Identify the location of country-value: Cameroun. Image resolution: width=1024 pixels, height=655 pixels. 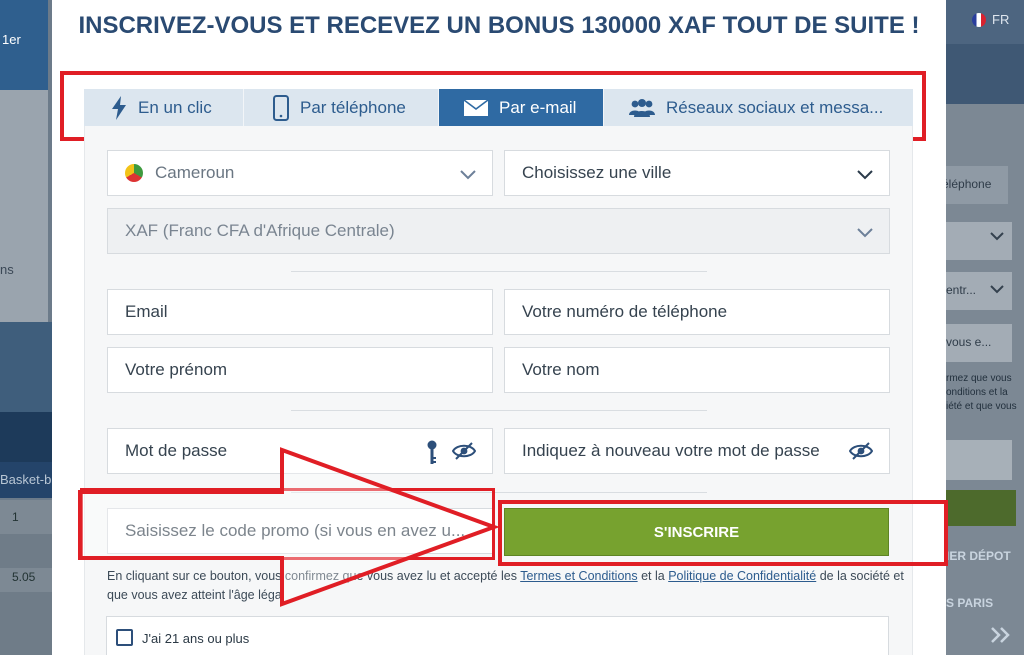
(195, 172).